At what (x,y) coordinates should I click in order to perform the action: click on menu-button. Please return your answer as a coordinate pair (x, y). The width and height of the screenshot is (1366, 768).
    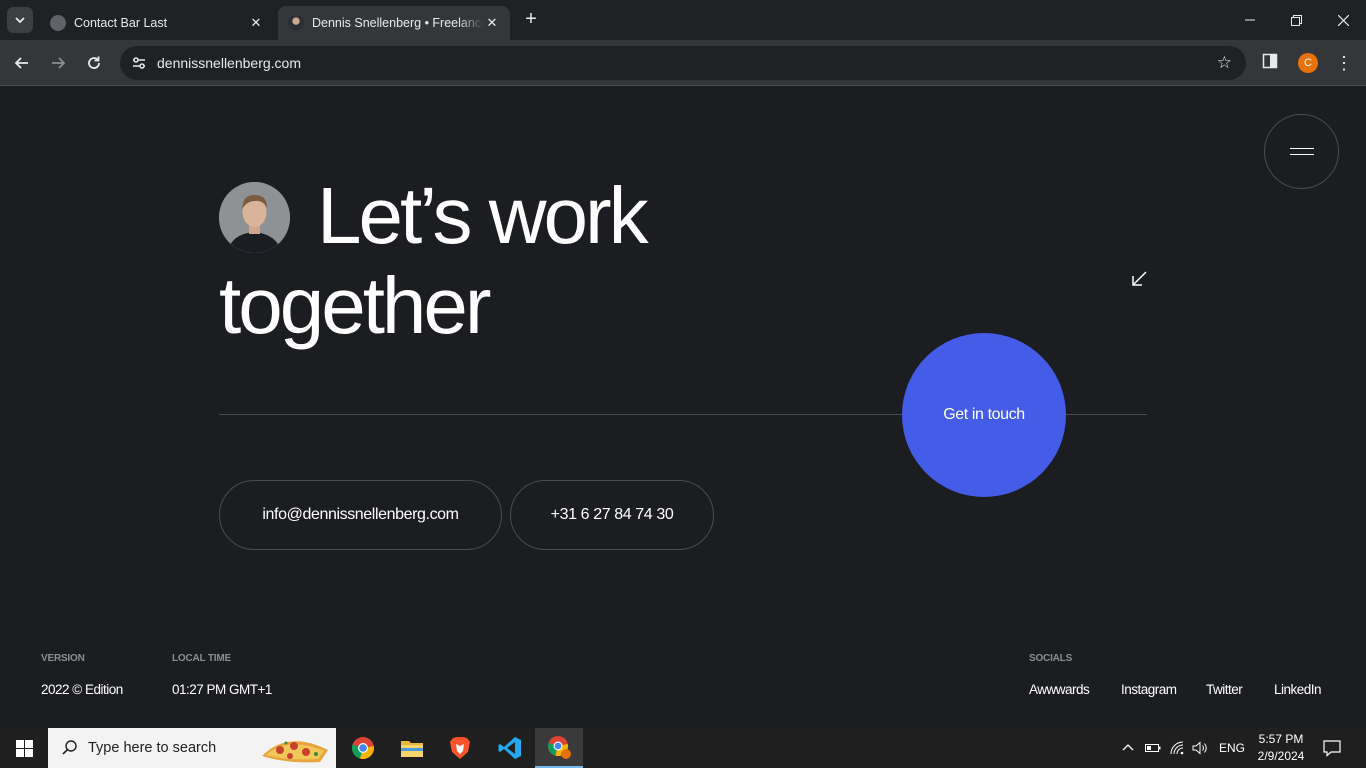
    Looking at the image, I should click on (1301, 151).